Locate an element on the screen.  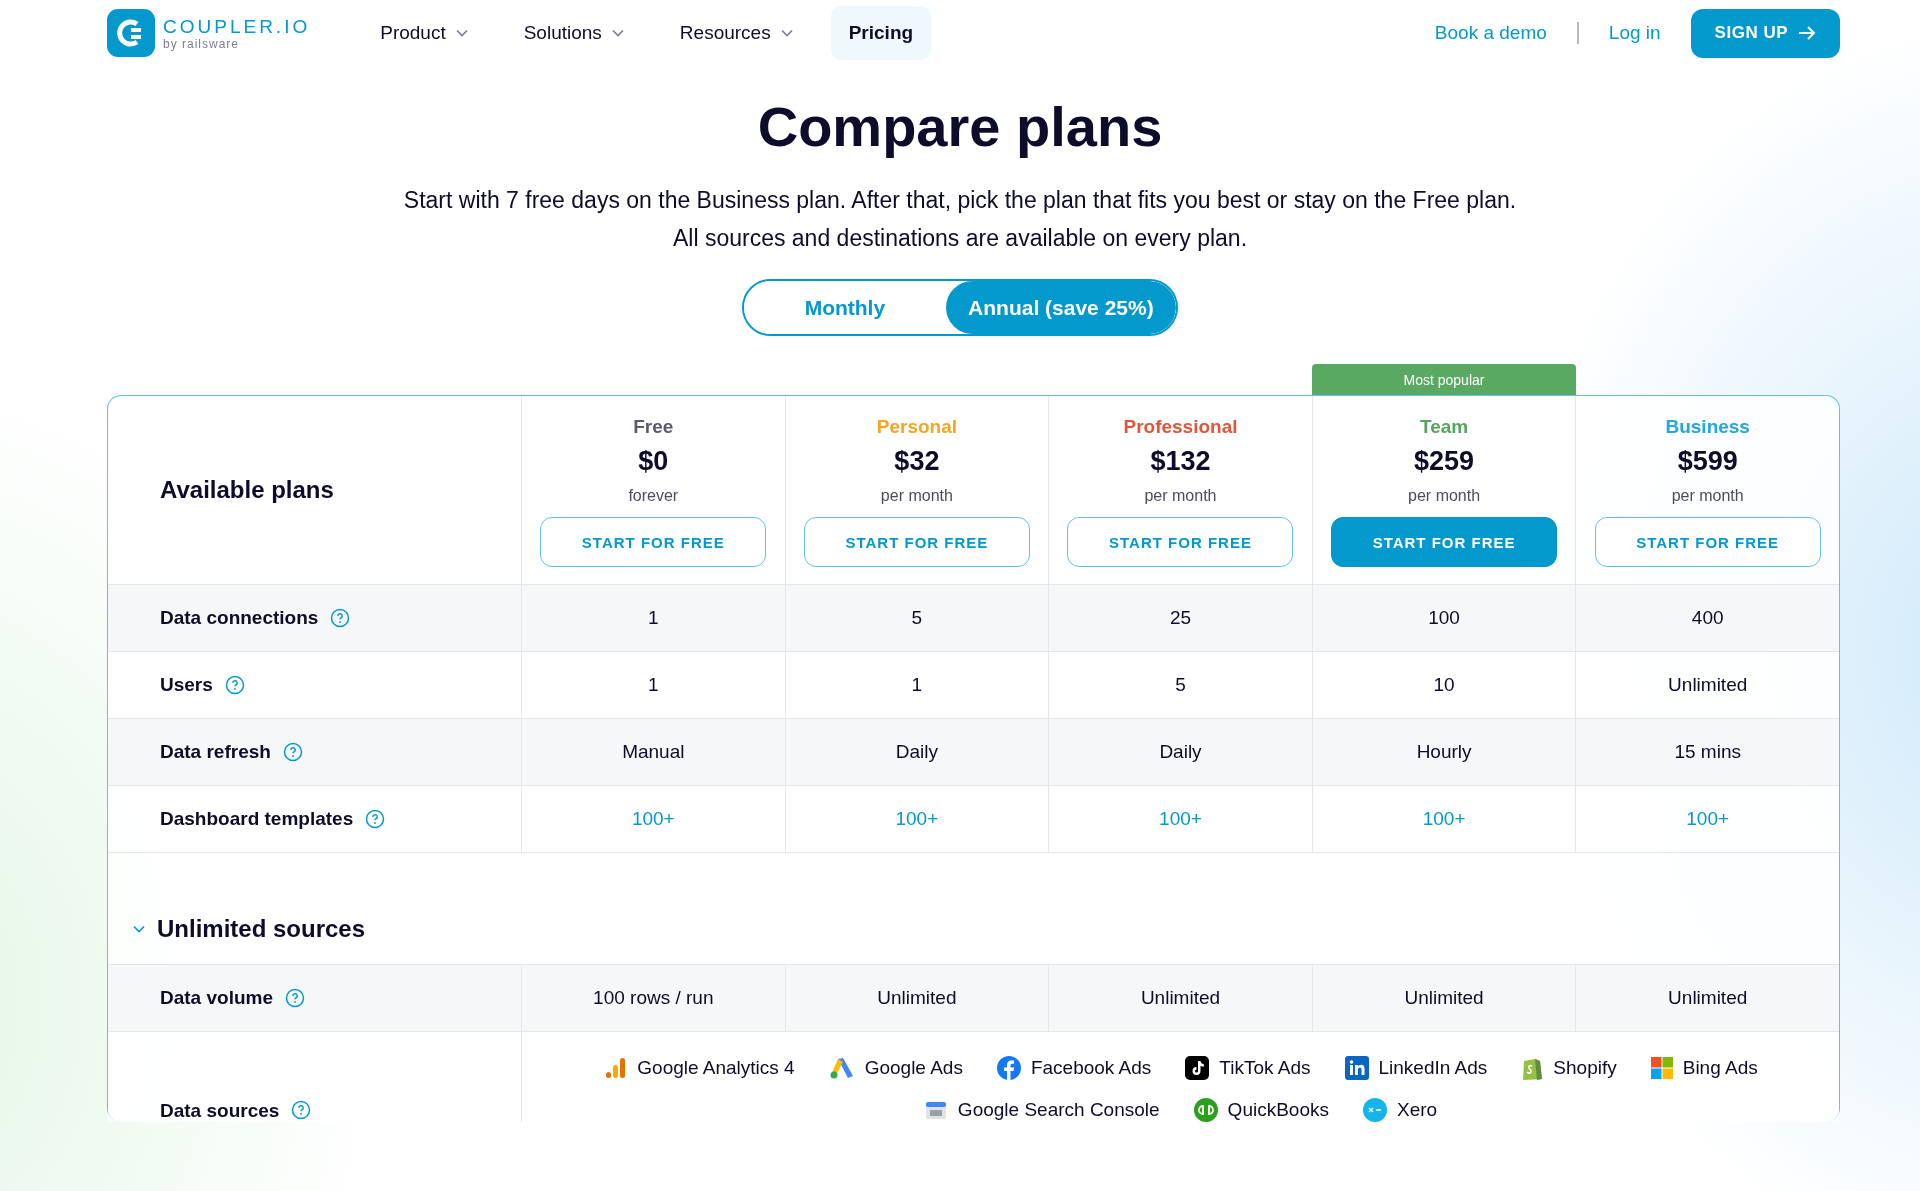
plan-name: Personal is located at coordinates (916, 427).